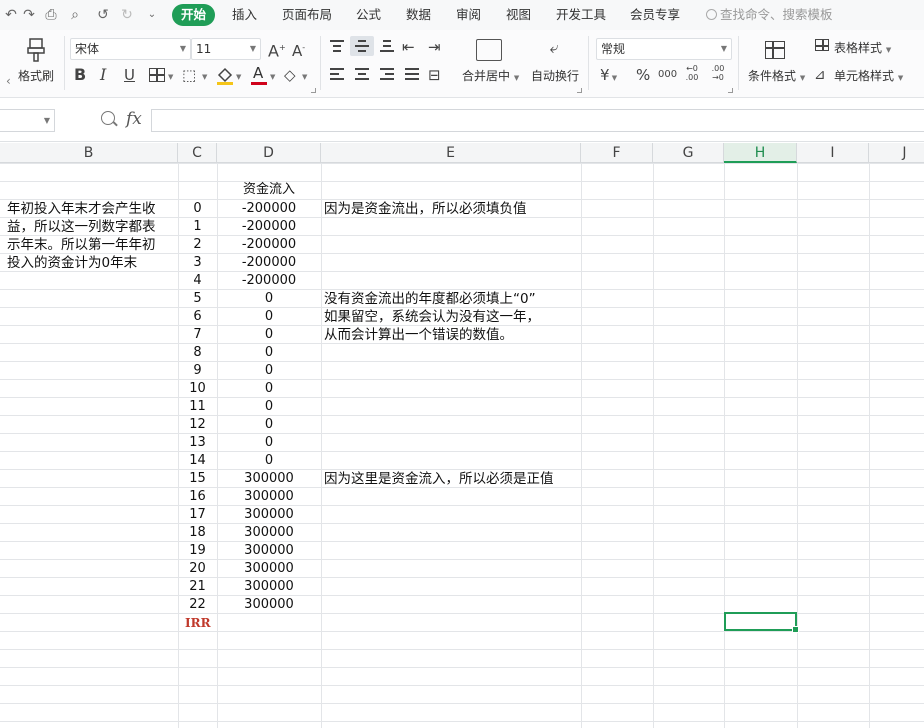 The height and width of the screenshot is (728, 924). Describe the element at coordinates (617, 153) in the screenshot. I see `column-header-f: F` at that location.